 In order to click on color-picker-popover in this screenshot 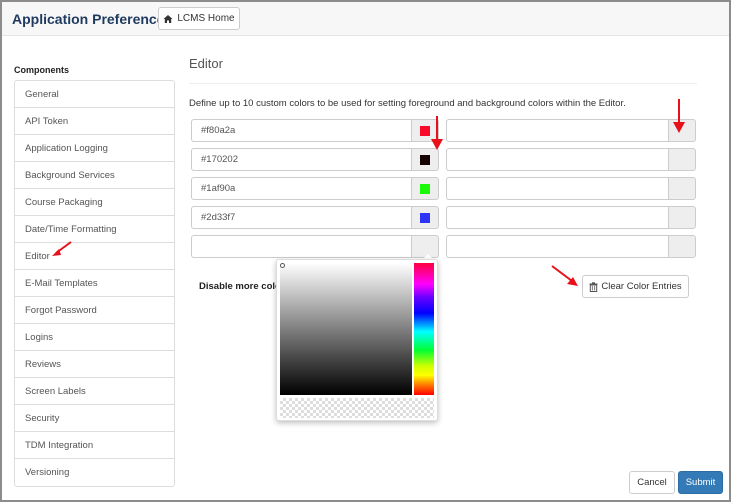, I will do `click(357, 340)`.